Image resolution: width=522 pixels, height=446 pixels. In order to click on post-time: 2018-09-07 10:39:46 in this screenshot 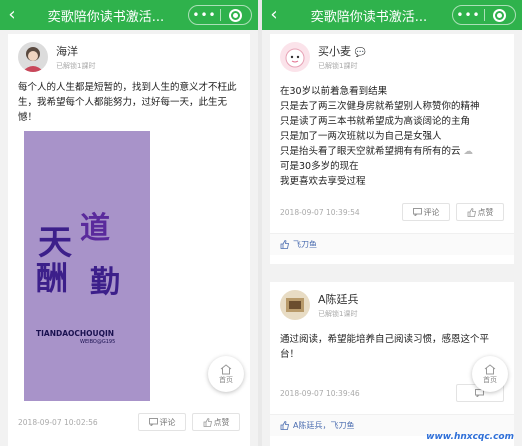, I will do `click(320, 393)`.